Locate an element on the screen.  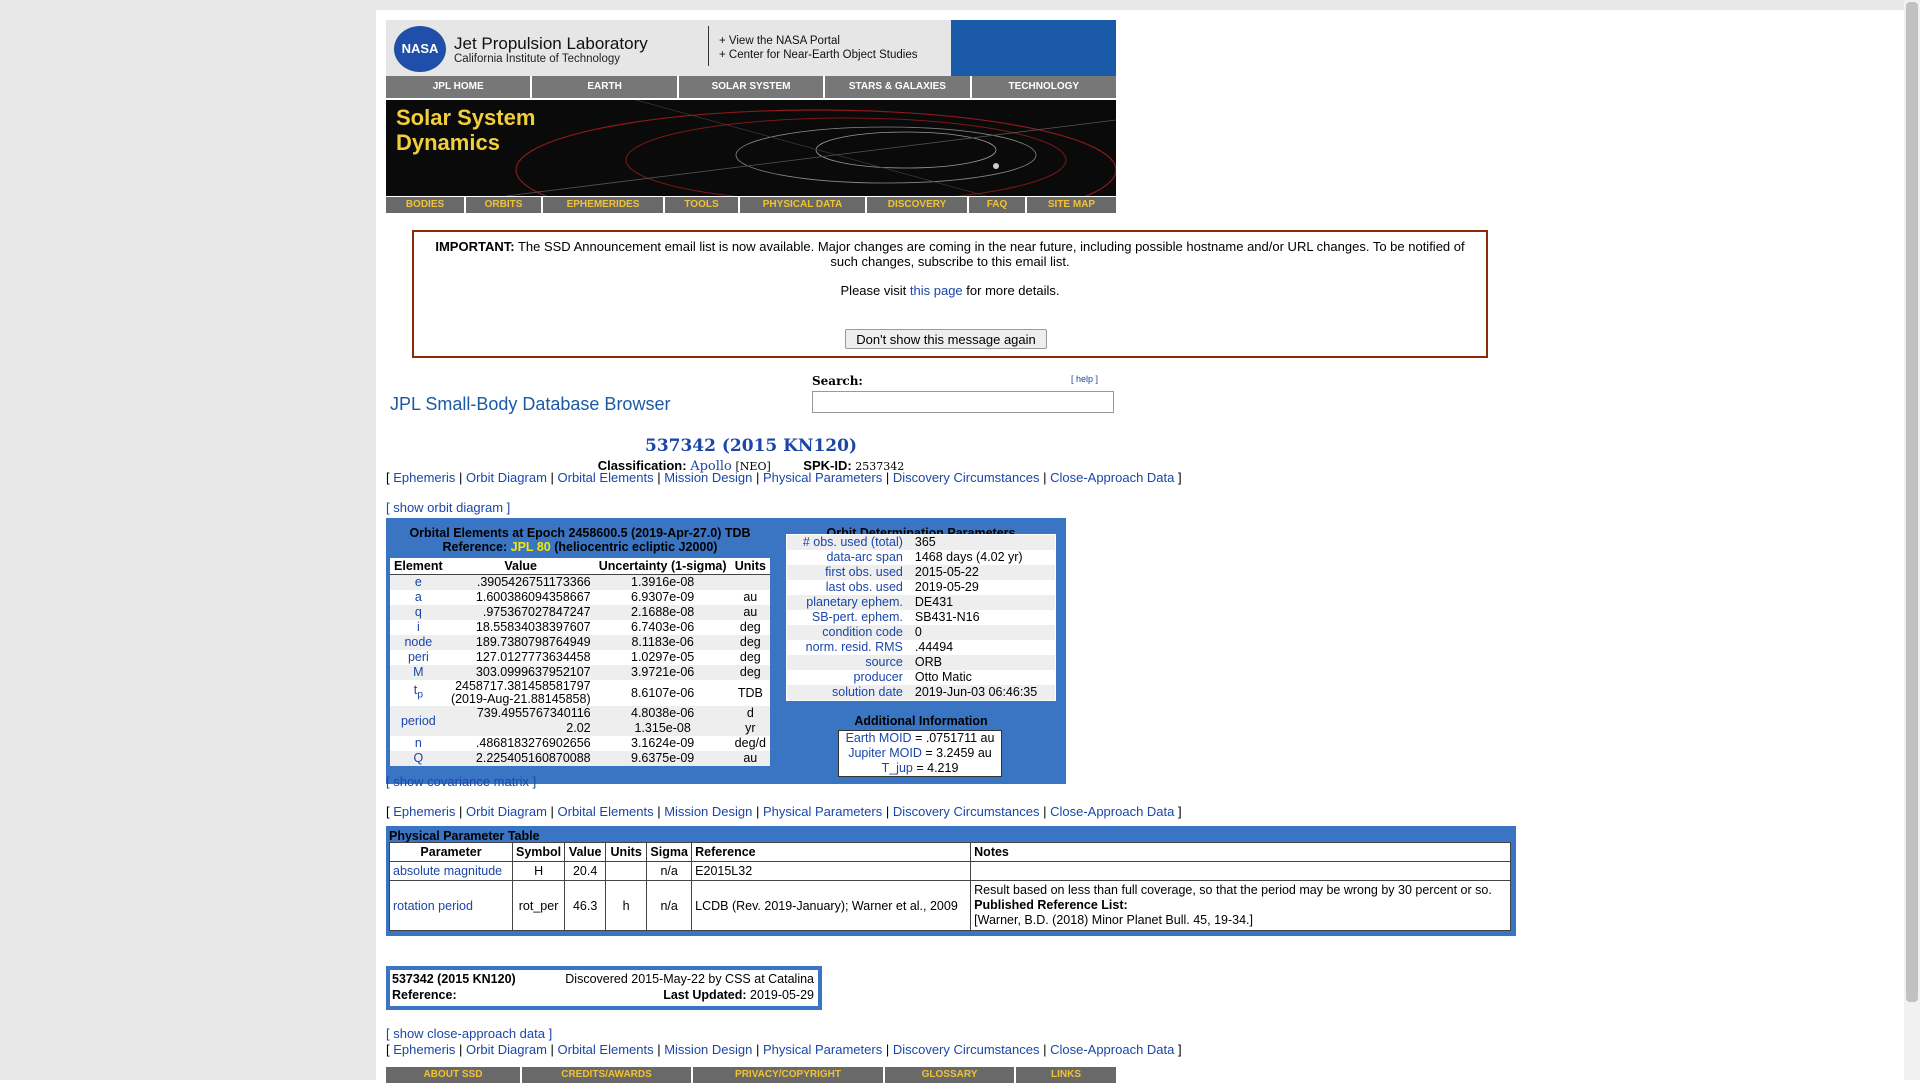
search-label: Search: is located at coordinates (837, 381).